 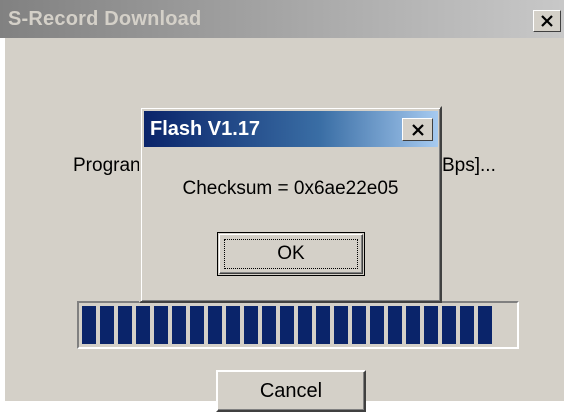 I want to click on progress-bar, so click(x=298, y=325).